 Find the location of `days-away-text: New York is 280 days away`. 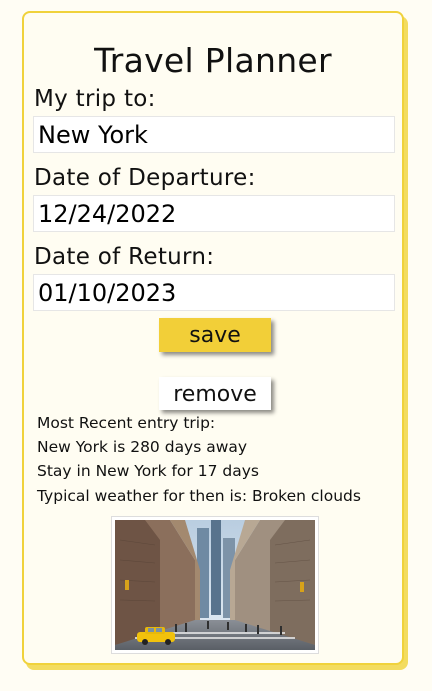

days-away-text: New York is 280 days away is located at coordinates (142, 447).